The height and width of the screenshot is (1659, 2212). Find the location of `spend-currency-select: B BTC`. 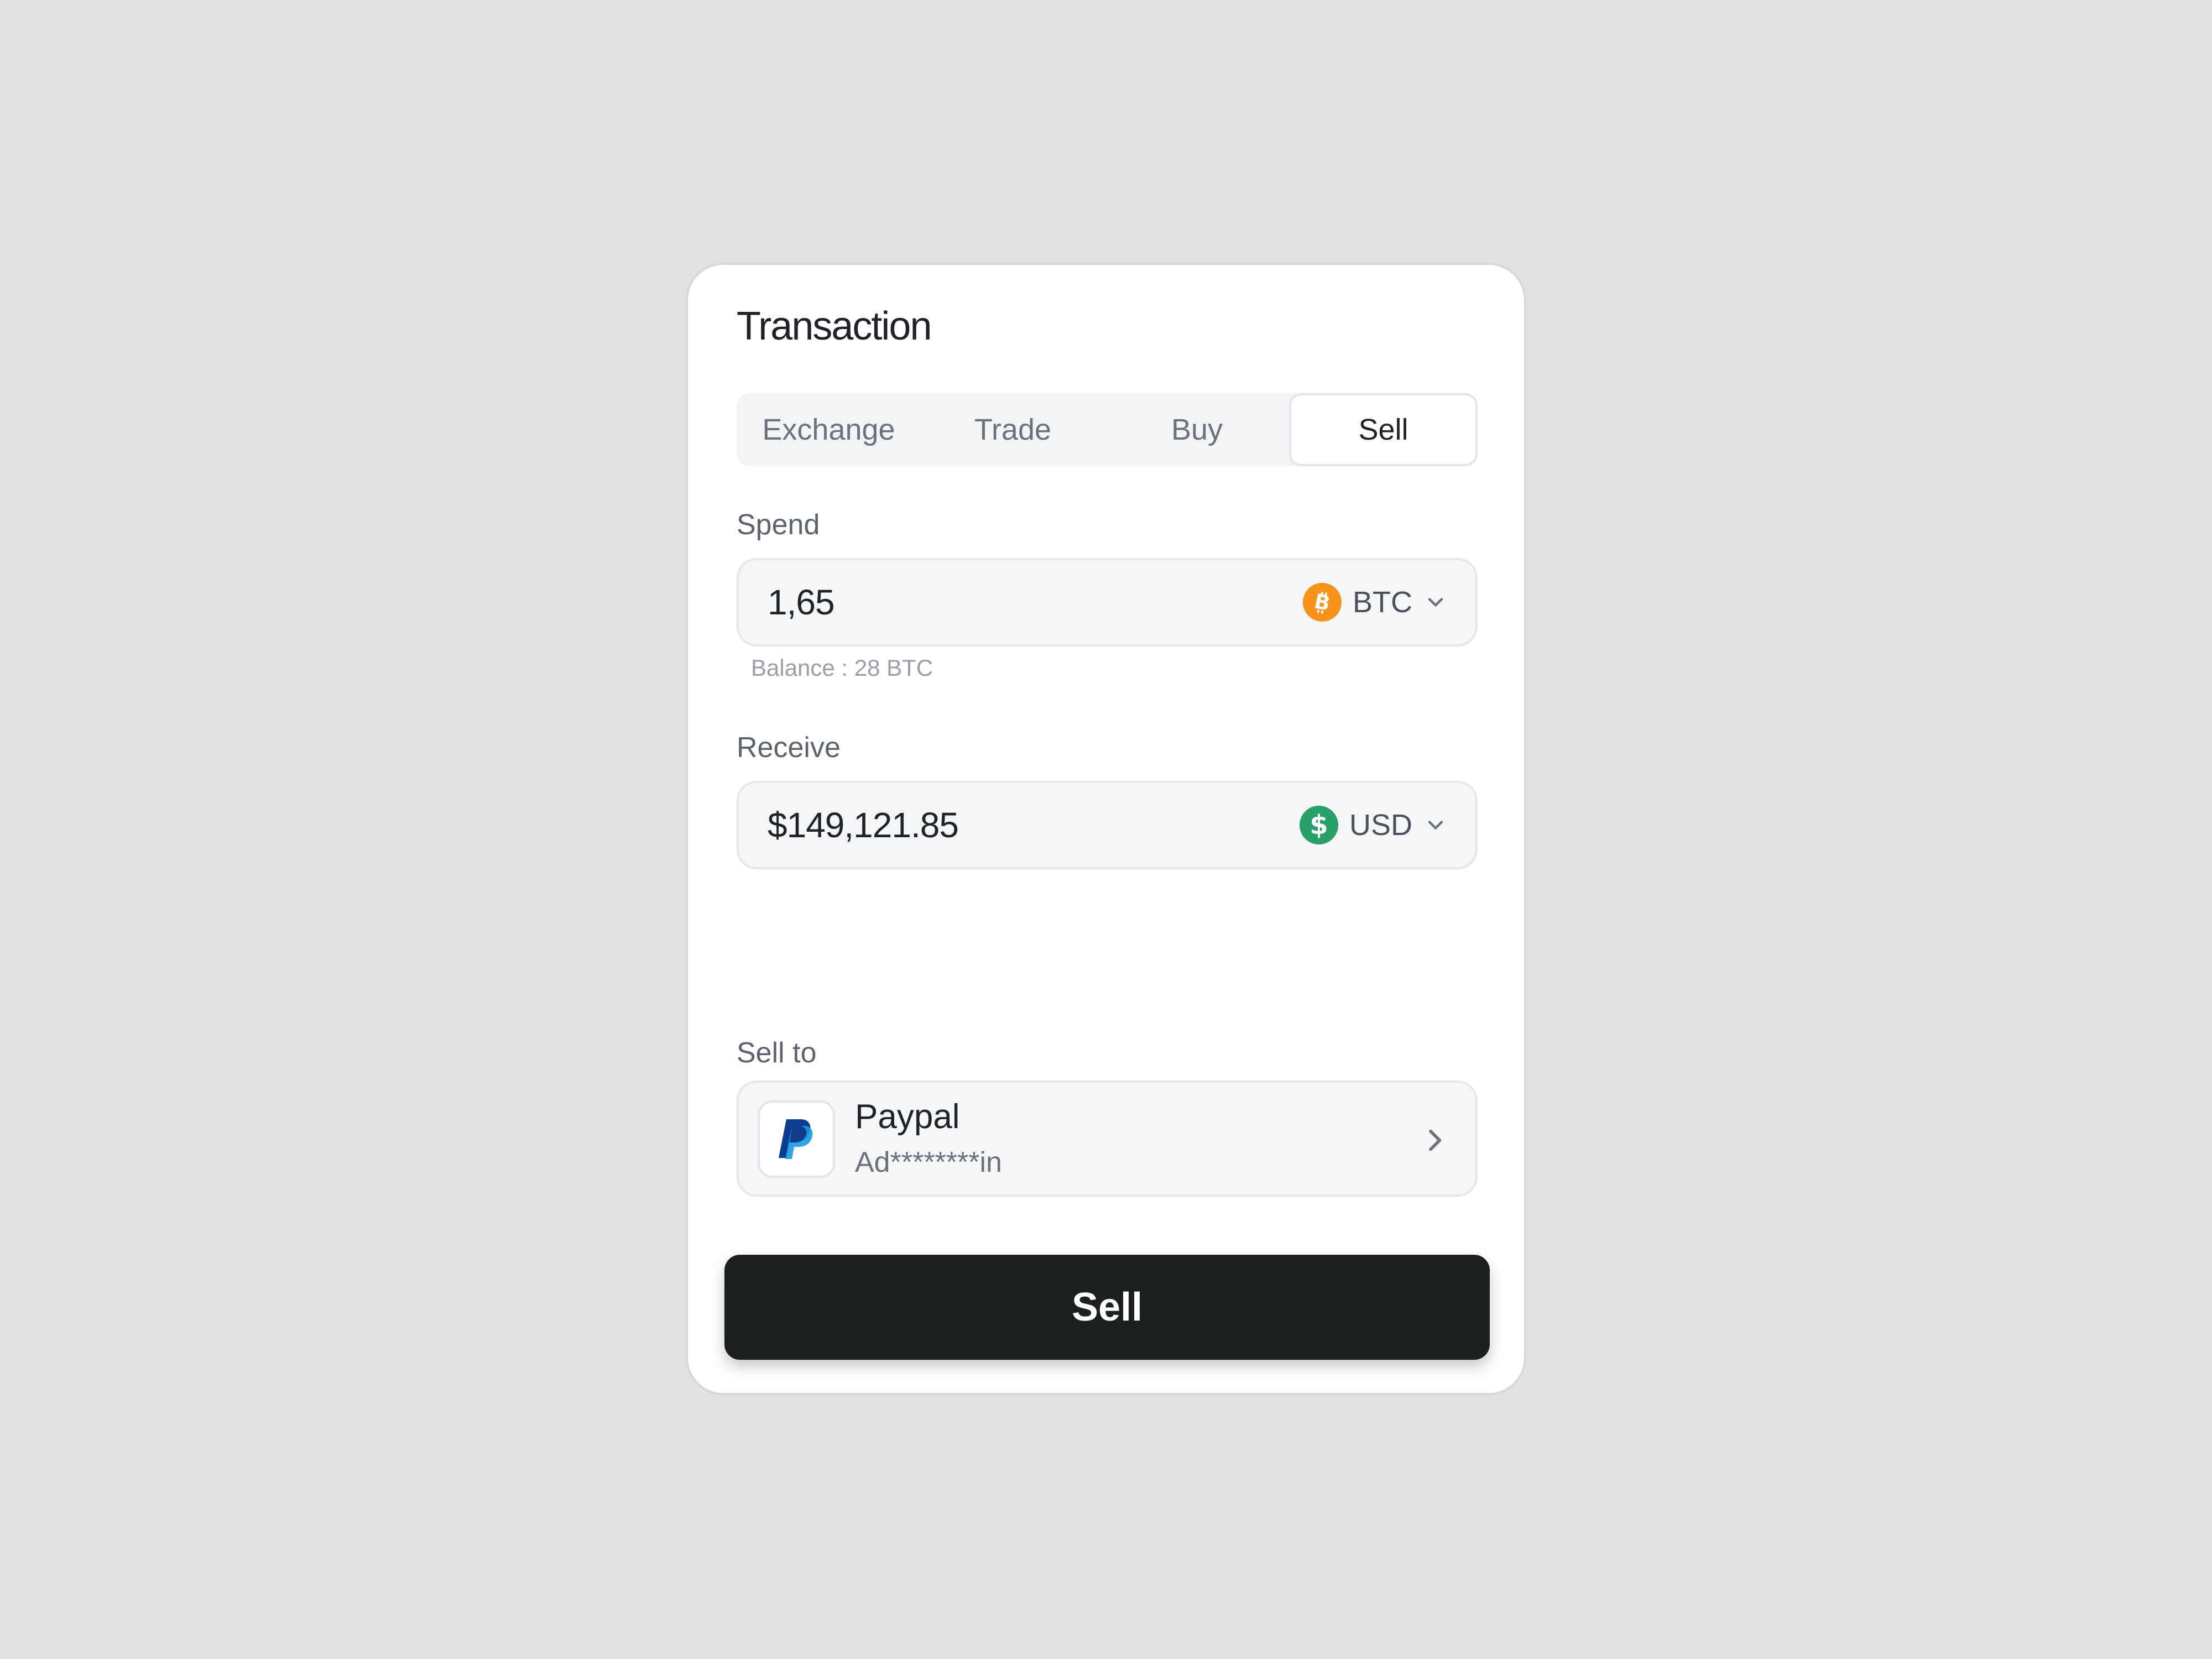

spend-currency-select: B BTC is located at coordinates (1376, 602).